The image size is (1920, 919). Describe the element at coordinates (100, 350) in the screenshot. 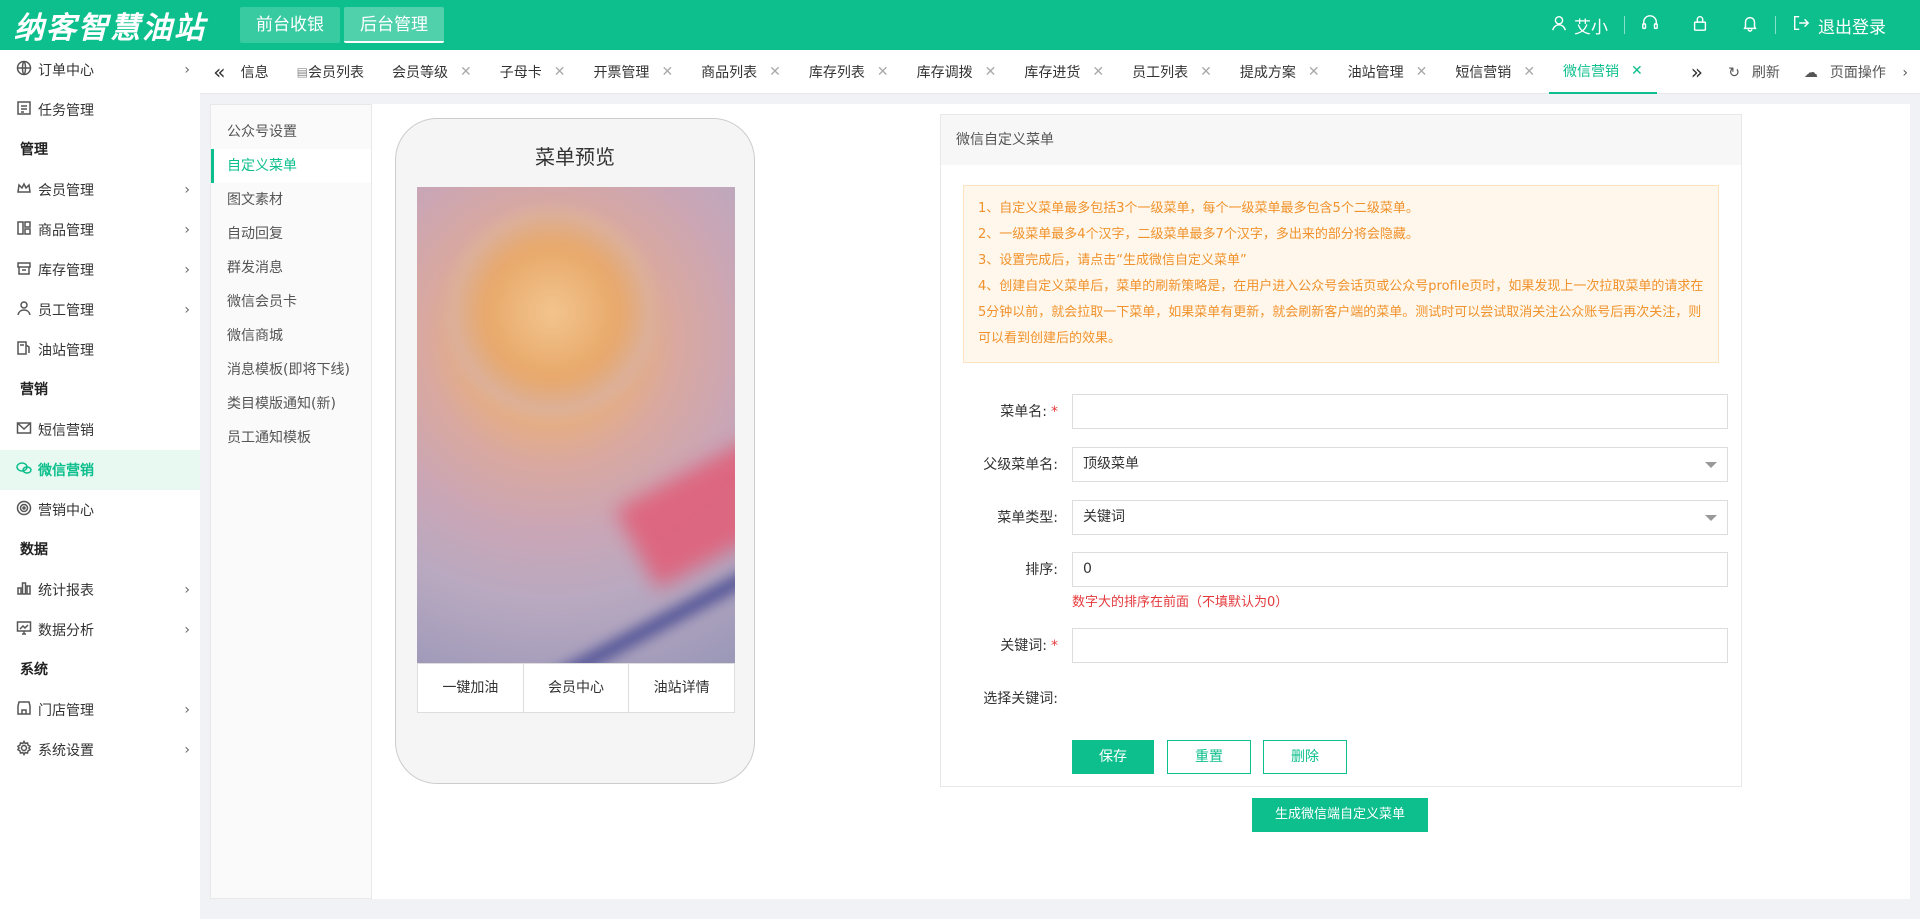

I see `sidebar-item: 油站管理` at that location.